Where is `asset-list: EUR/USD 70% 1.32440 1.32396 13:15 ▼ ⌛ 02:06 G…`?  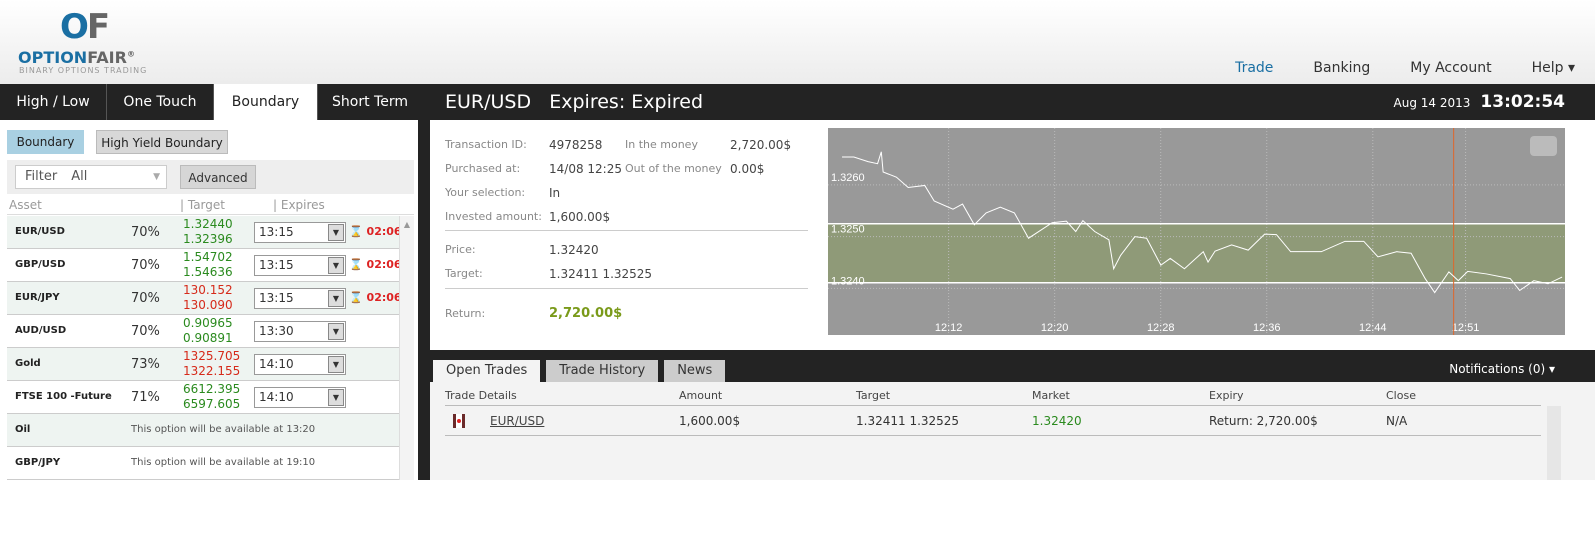
asset-list: EUR/USD 70% 1.32440 1.32396 13:15 ▼ ⌛ 02:06 G… is located at coordinates (206, 348).